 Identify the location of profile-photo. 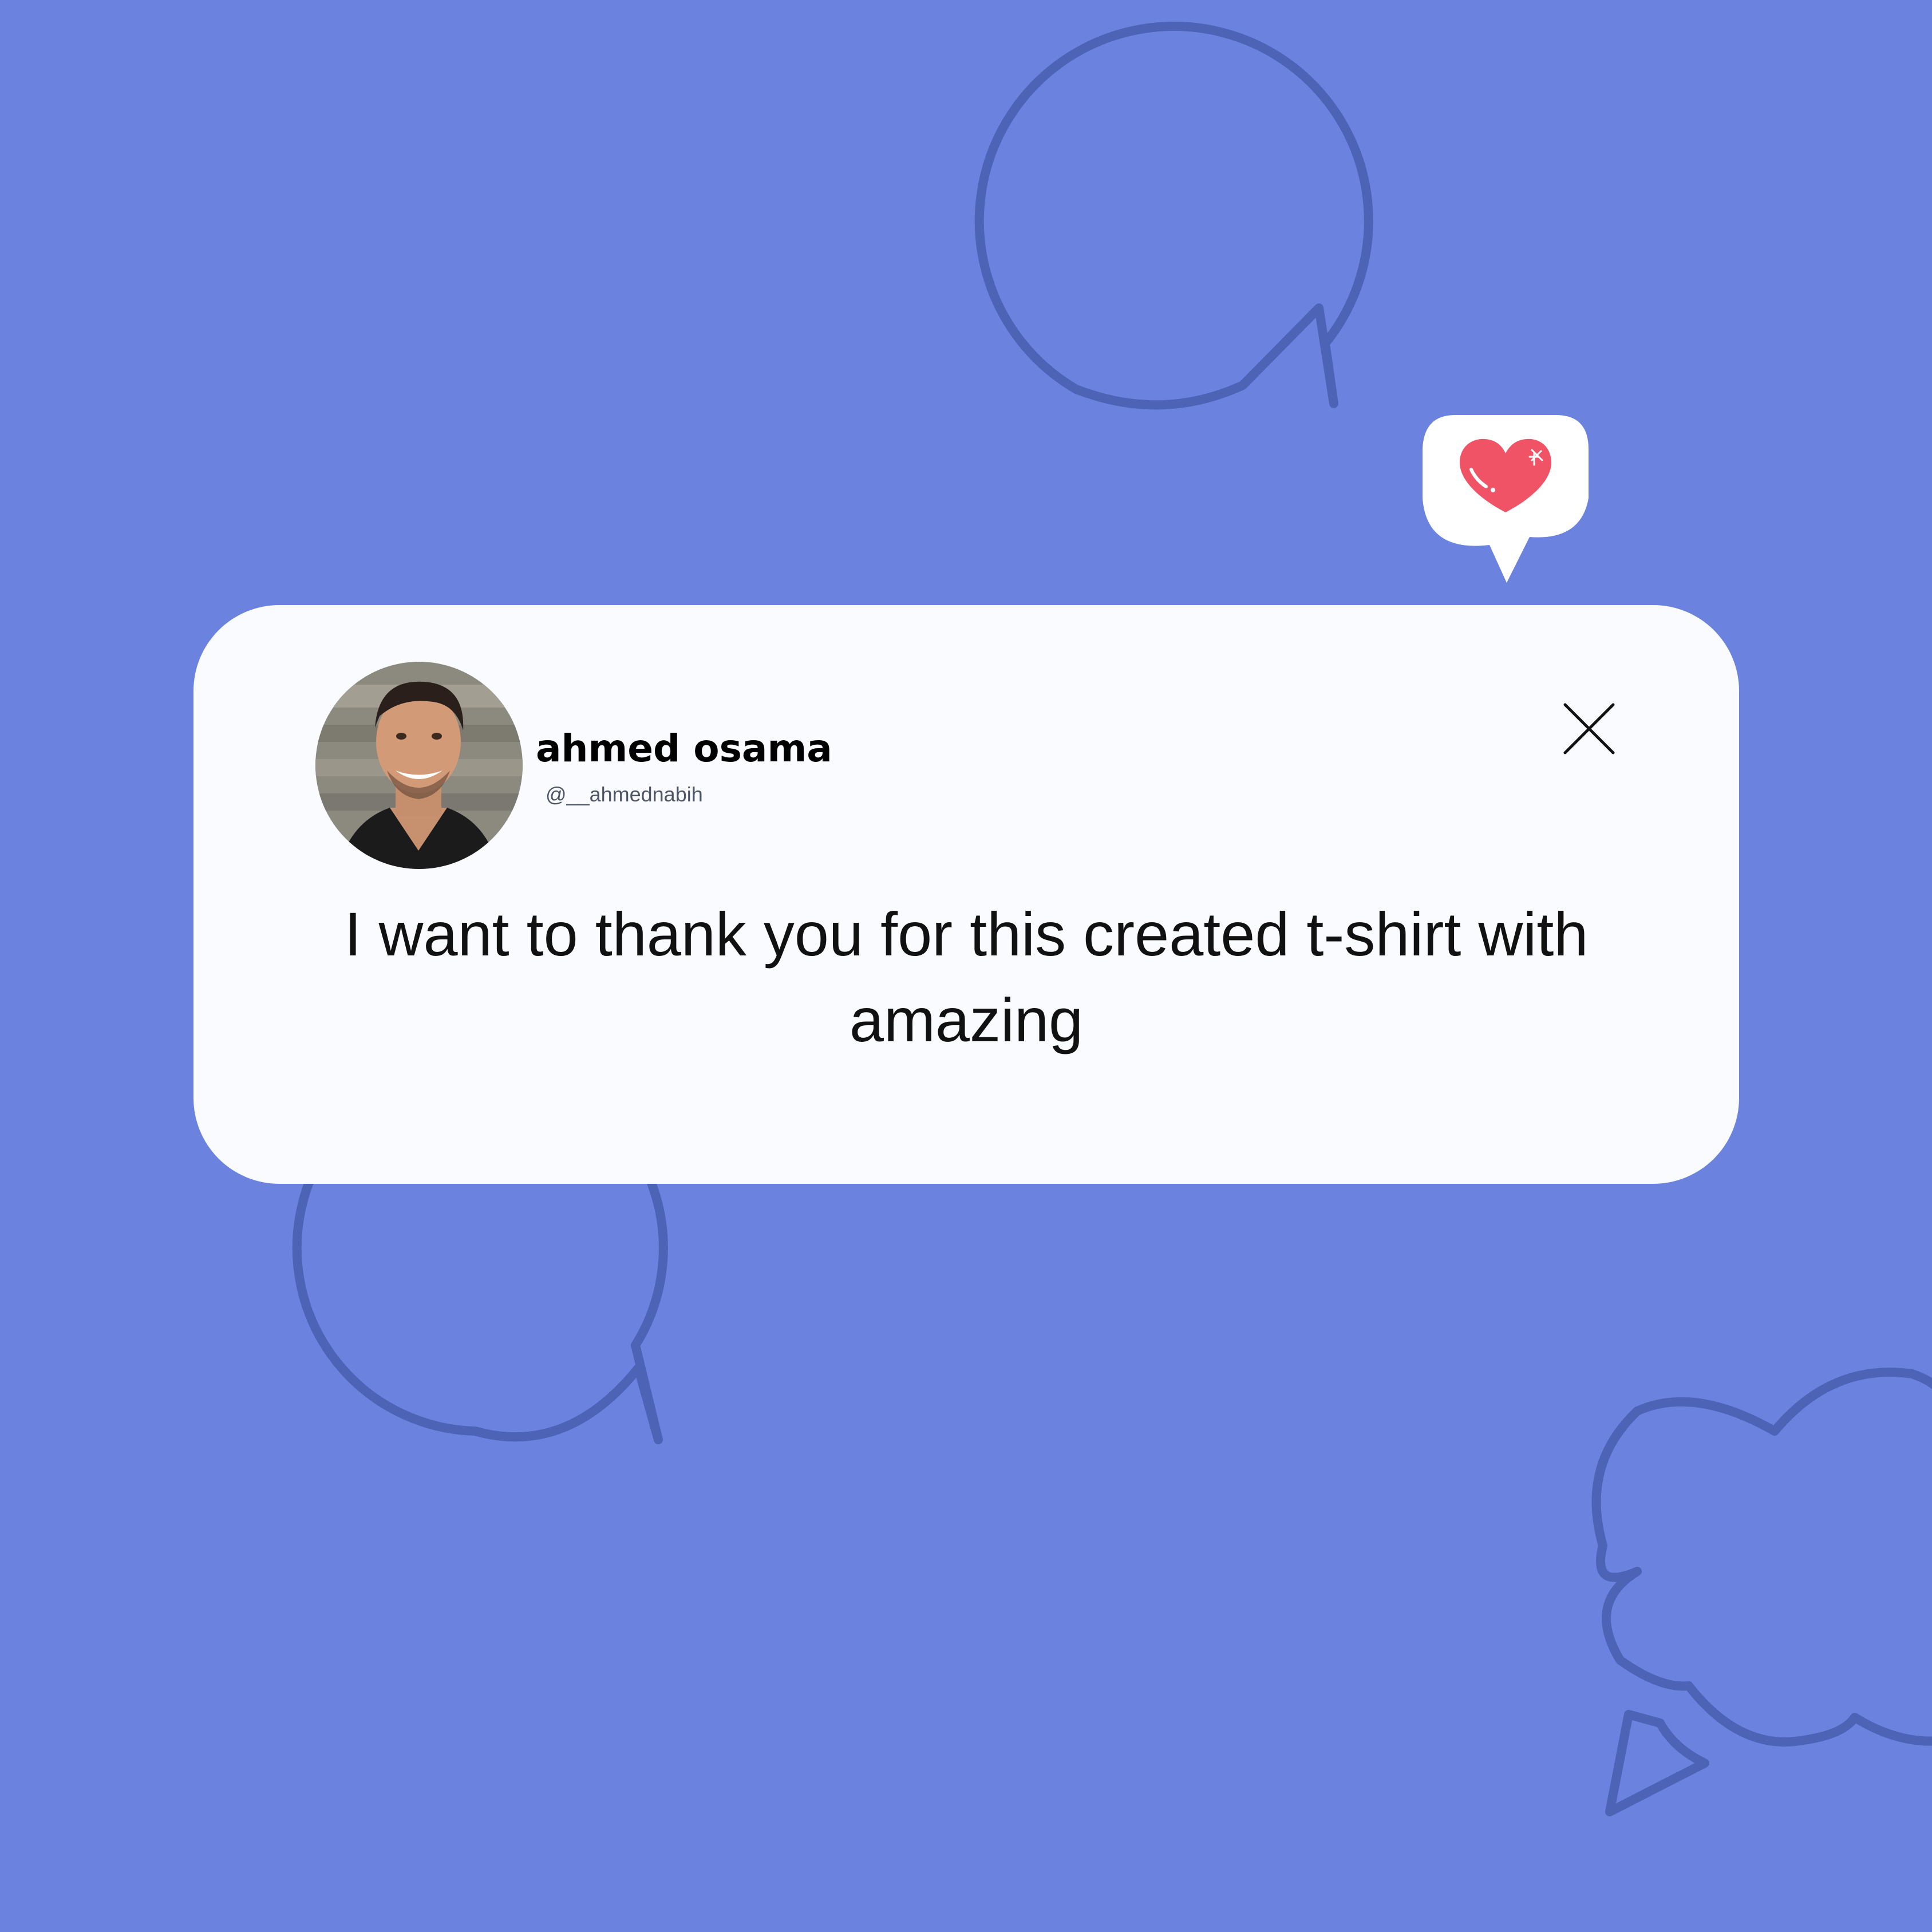
(419, 765).